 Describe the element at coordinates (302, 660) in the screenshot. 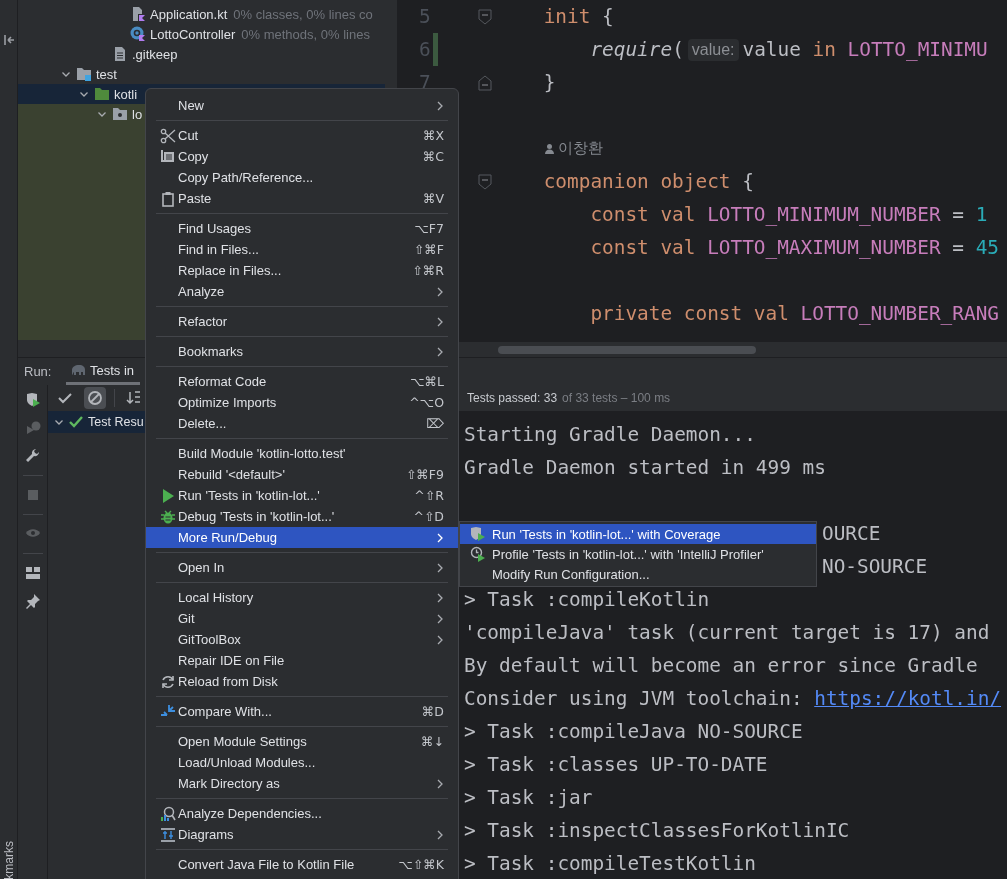

I see `menu-item: Repair IDE on File` at that location.